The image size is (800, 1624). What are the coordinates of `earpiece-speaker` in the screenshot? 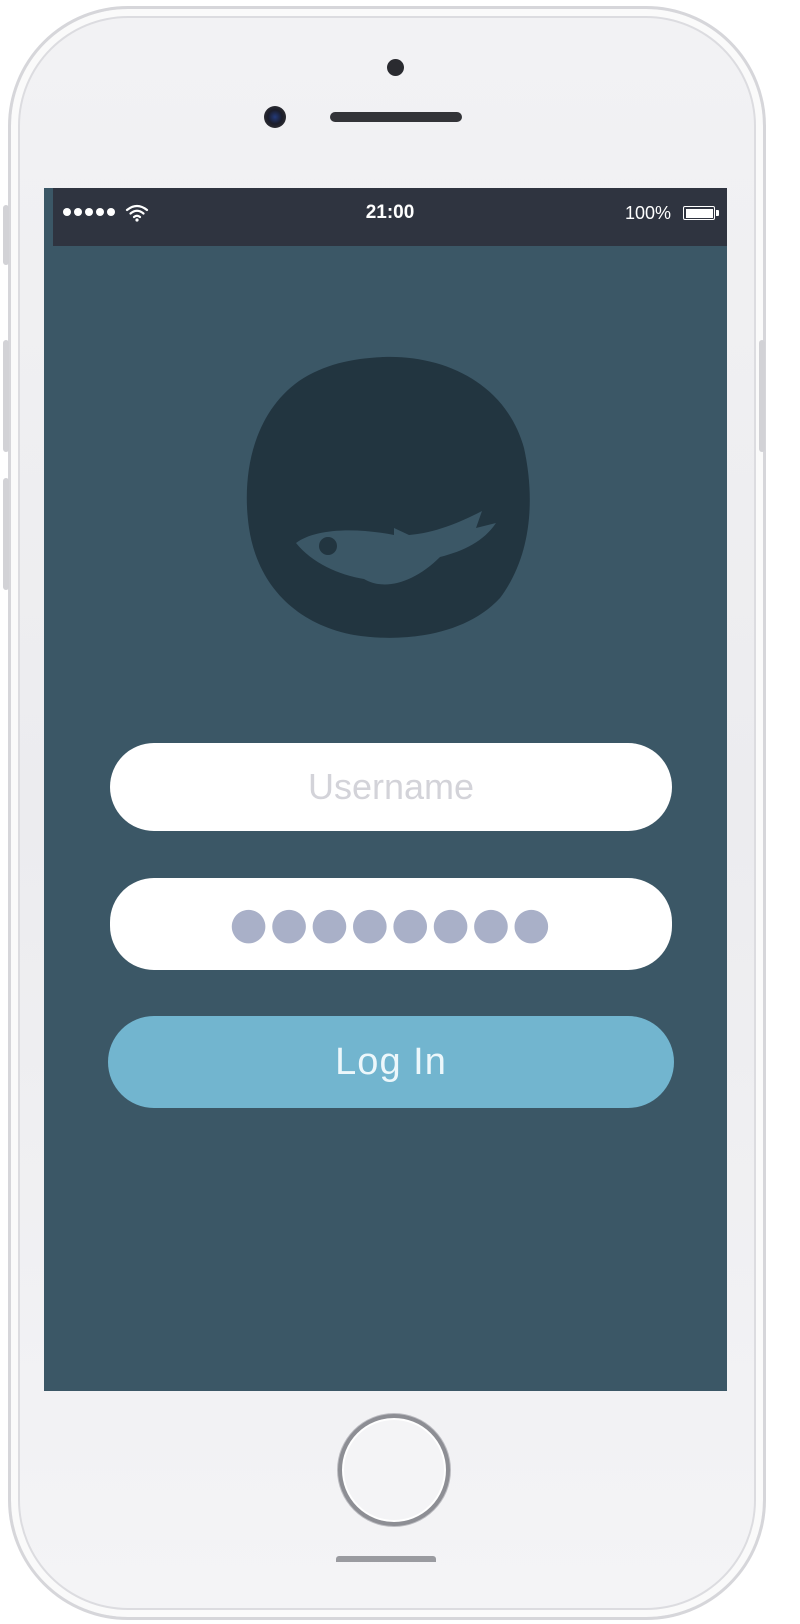 It's located at (396, 117).